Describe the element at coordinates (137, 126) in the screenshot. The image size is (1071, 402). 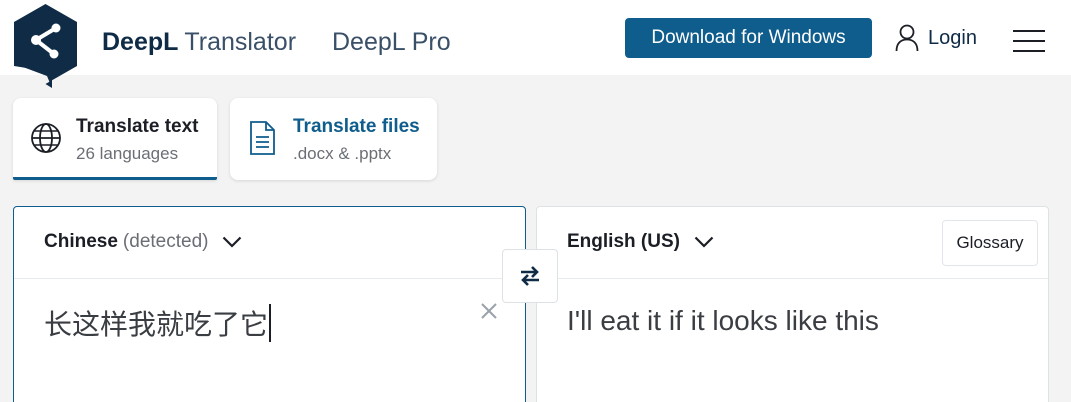
I see `tab-title: Translate text` at that location.